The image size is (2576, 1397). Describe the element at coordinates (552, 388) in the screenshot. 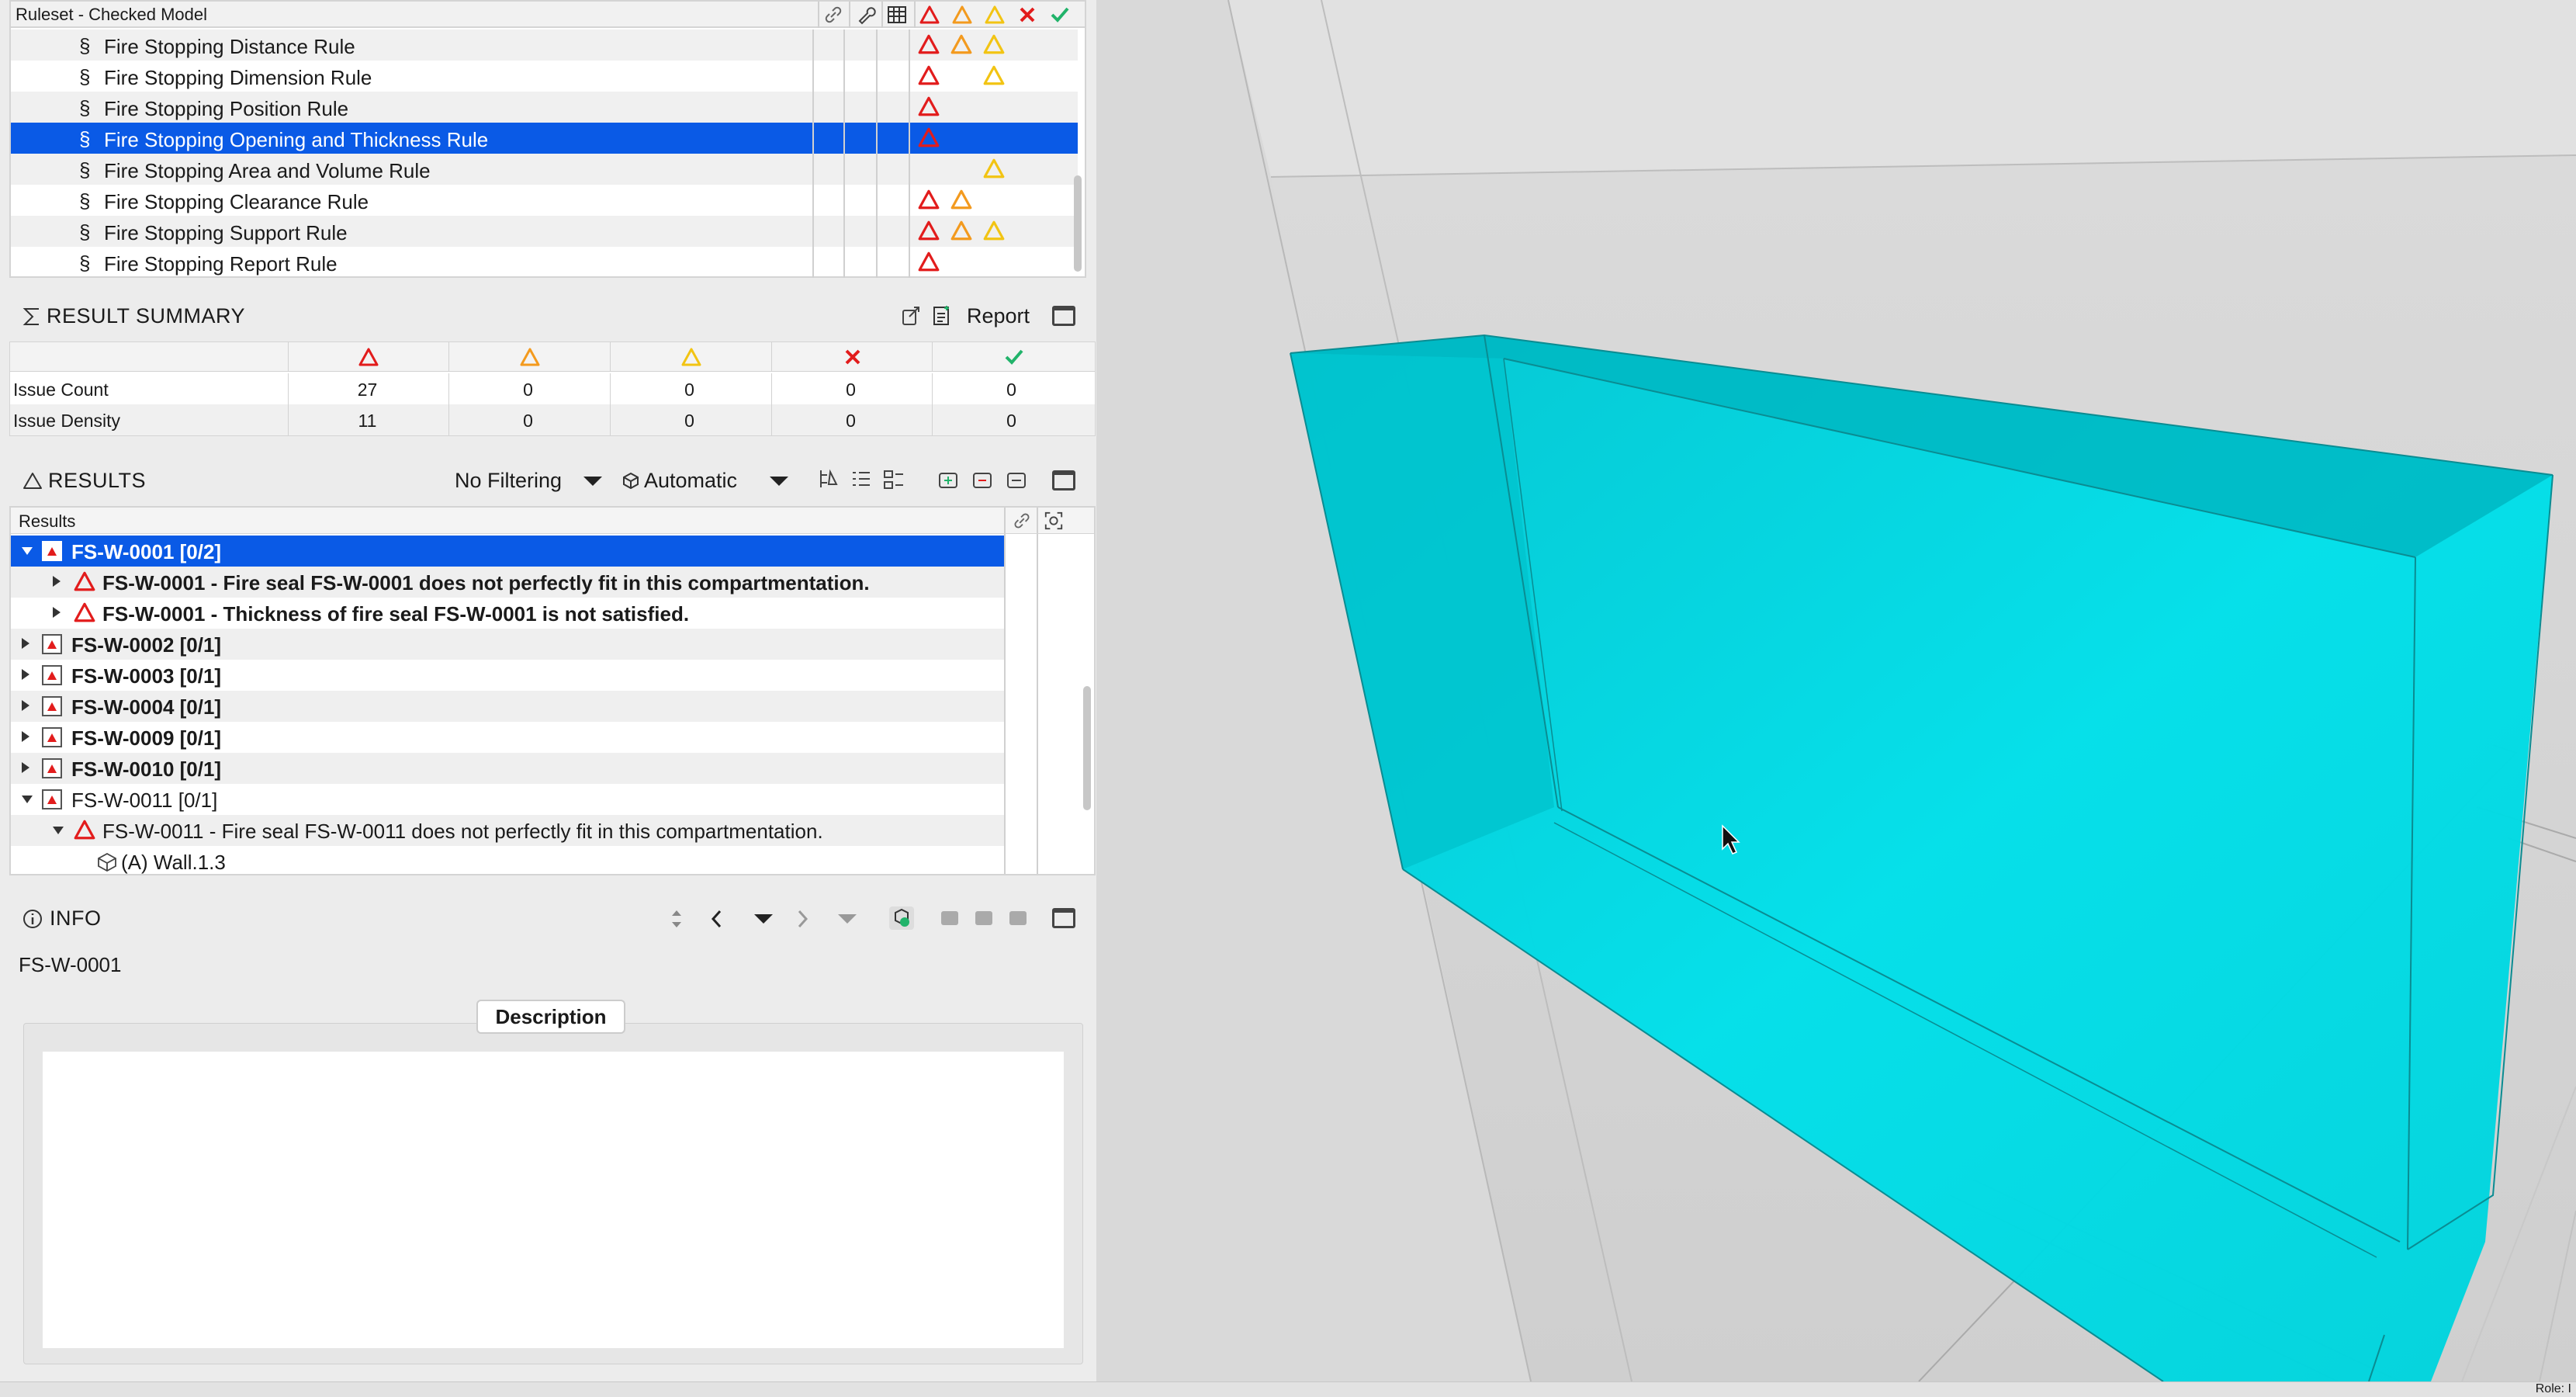

I see `summary-row: Issue Count 27 0 0 0 0` at that location.